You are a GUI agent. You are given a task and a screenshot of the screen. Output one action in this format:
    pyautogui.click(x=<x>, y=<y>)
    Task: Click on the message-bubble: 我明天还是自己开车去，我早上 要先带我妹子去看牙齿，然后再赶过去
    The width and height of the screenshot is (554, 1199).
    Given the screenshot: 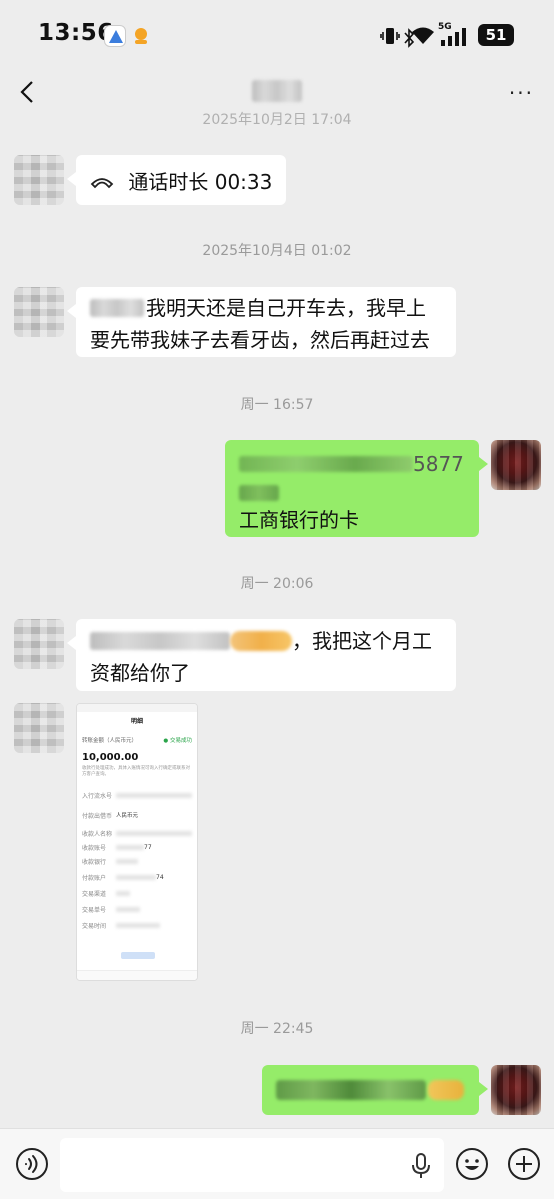 What is the action you would take?
    pyautogui.click(x=261, y=322)
    